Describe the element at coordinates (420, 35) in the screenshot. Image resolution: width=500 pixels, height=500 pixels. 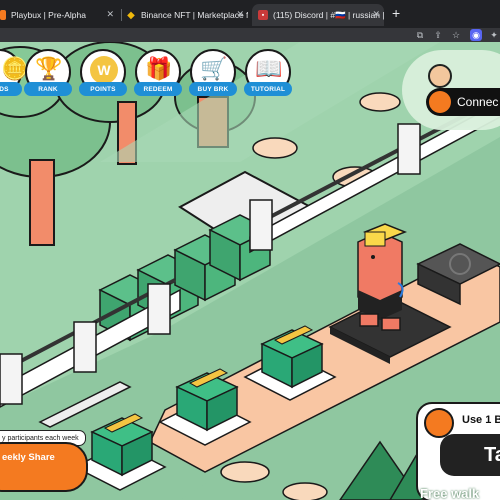
I see `translate-icon: ⧉` at that location.